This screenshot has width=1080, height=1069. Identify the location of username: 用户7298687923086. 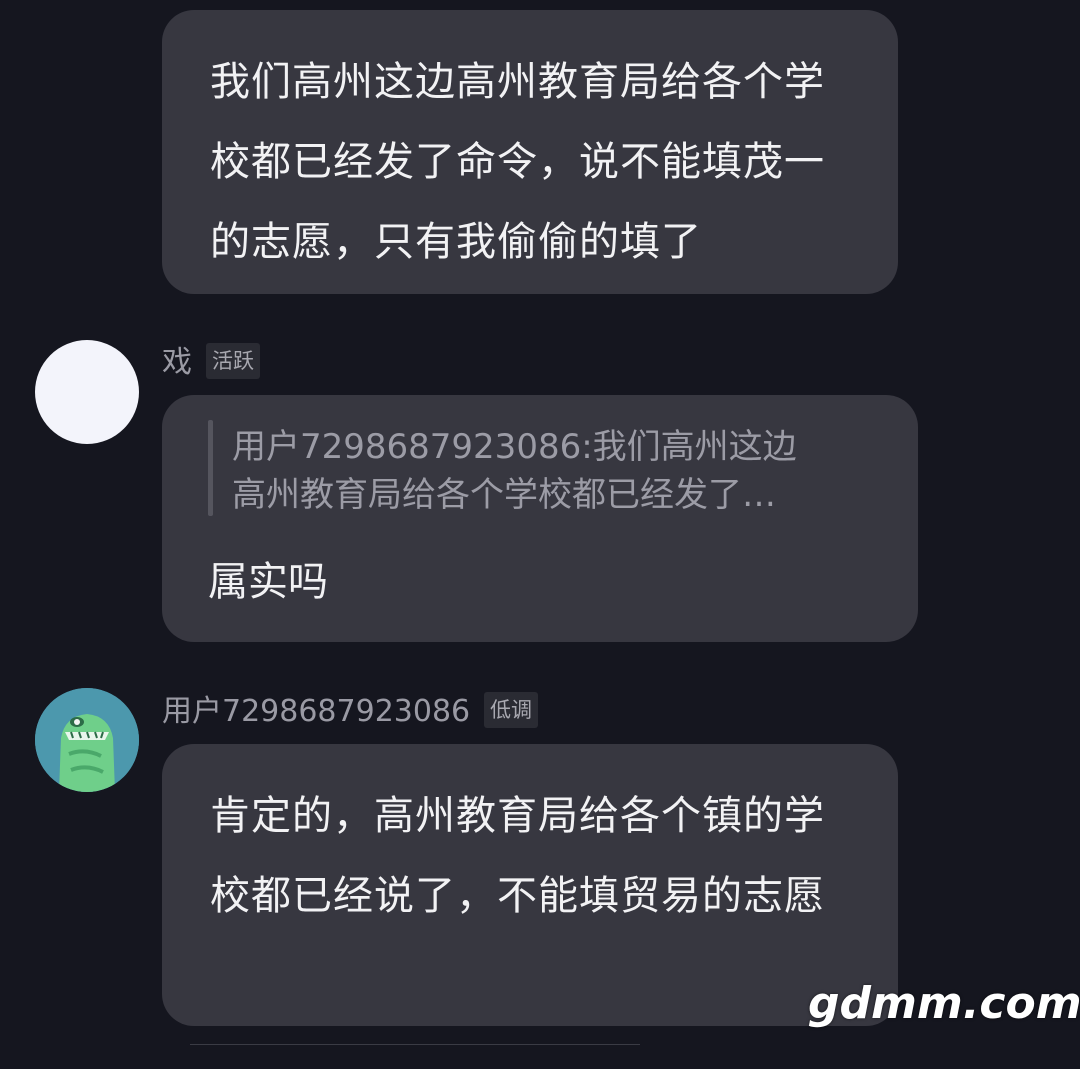
(316, 712).